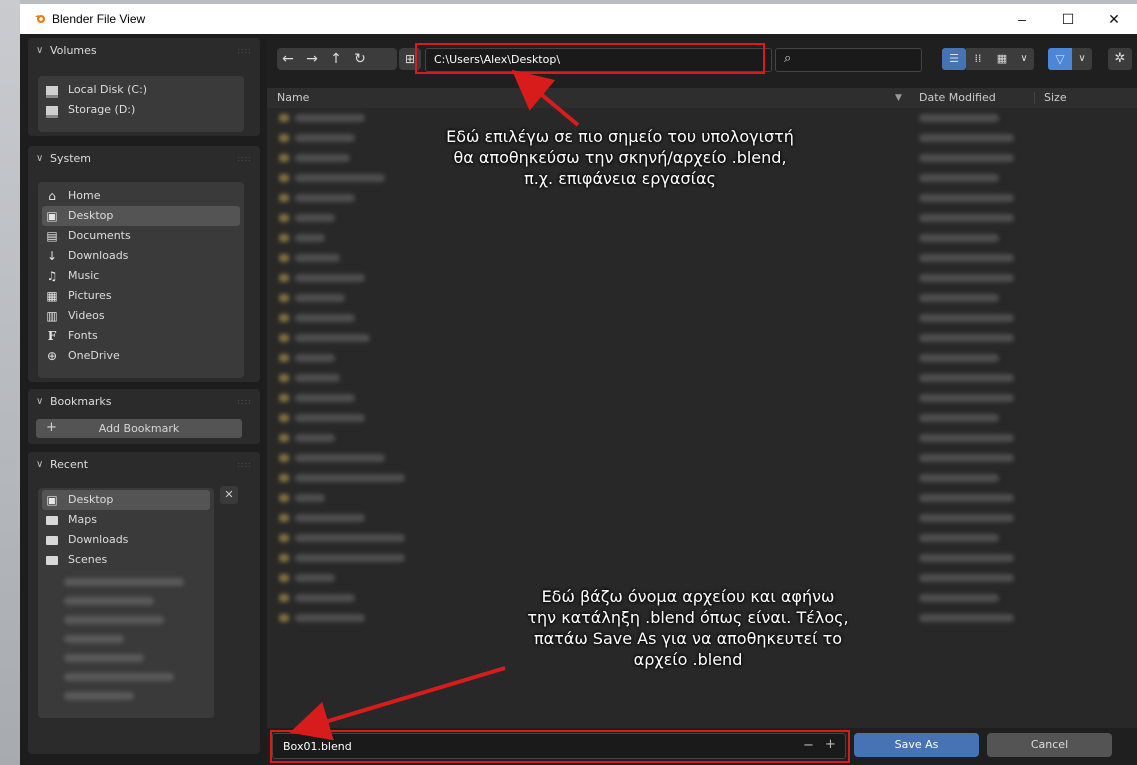 The image size is (1137, 765). What do you see at coordinates (688, 596) in the screenshot?
I see `annotation-line: Εδώ βάζω όνομα αρχείου και αφήνω` at bounding box center [688, 596].